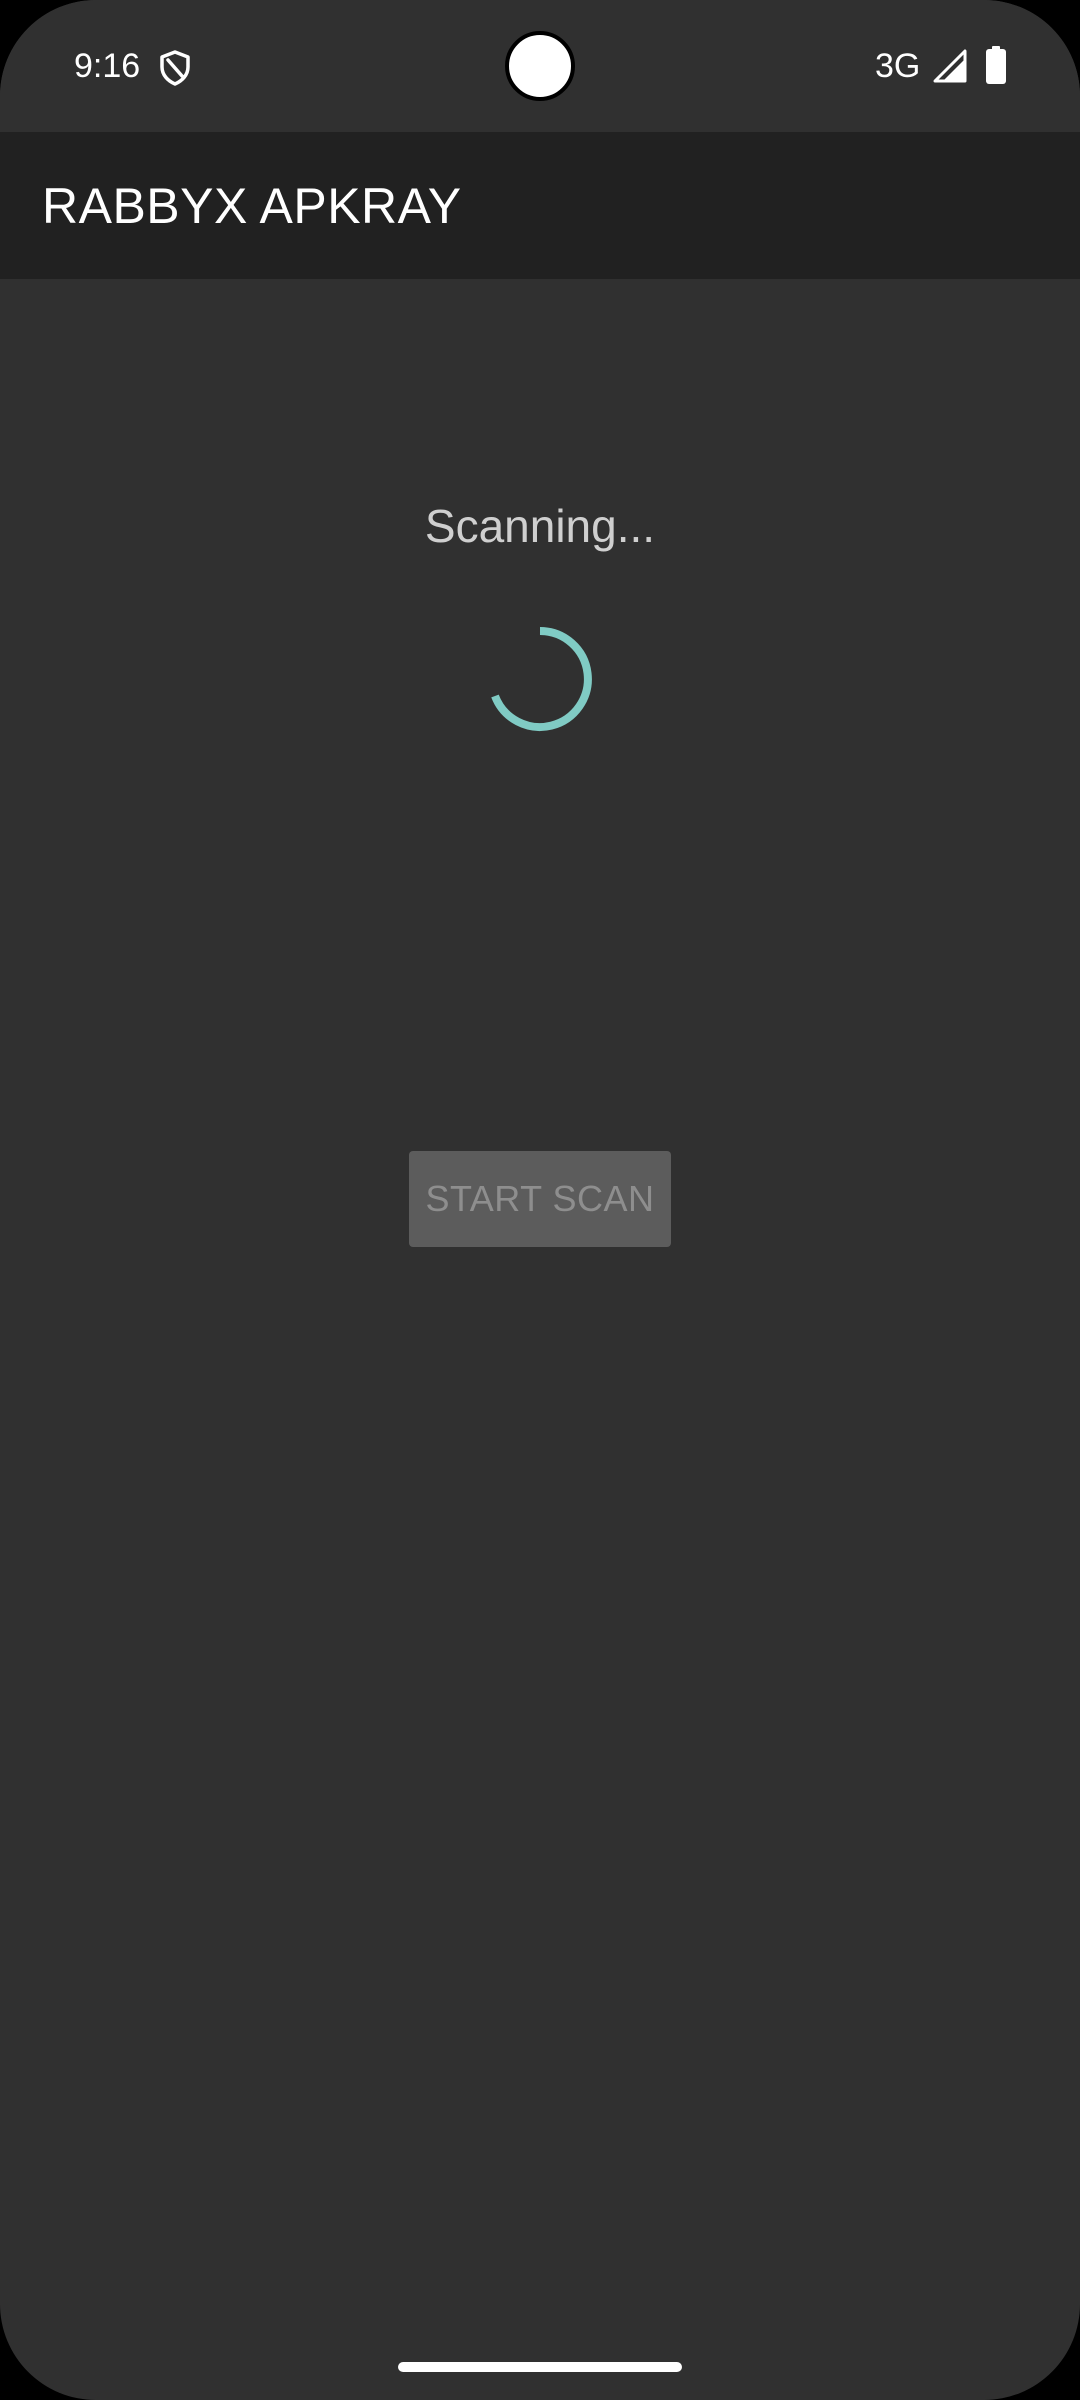 This screenshot has width=1080, height=2400. Describe the element at coordinates (996, 65) in the screenshot. I see `battery-icon` at that location.